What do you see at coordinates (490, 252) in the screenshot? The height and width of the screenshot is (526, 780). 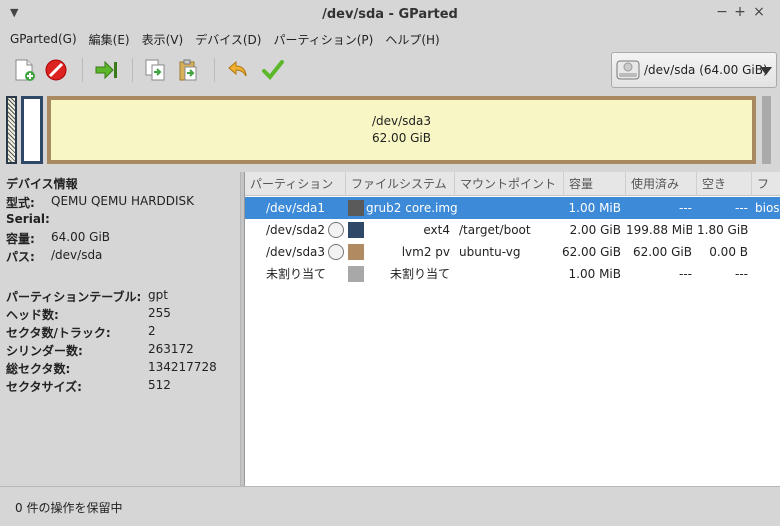 I see `cell-mountpoint: ubuntu-vg` at bounding box center [490, 252].